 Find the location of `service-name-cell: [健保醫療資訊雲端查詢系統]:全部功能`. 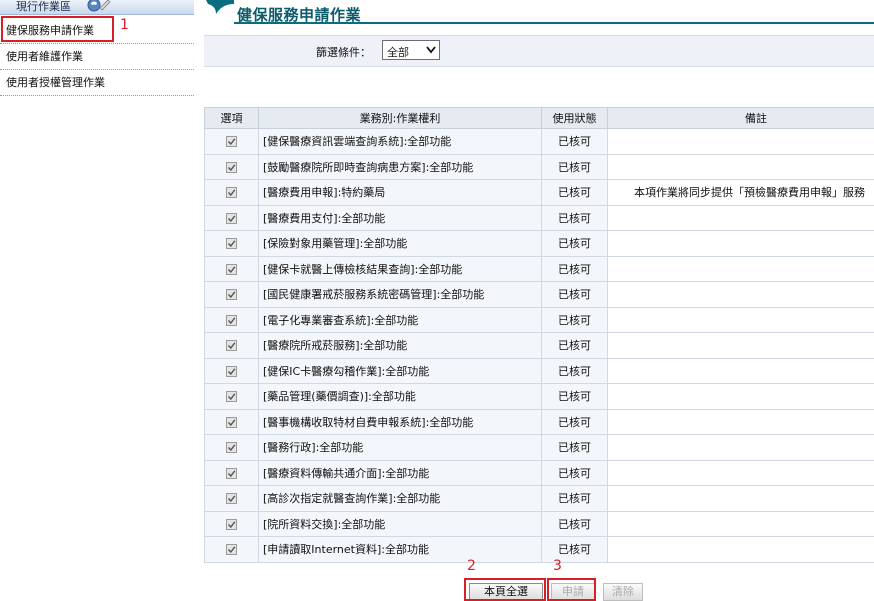

service-name-cell: [健保醫療資訊雲端查詢系統]:全部功能 is located at coordinates (400, 141).